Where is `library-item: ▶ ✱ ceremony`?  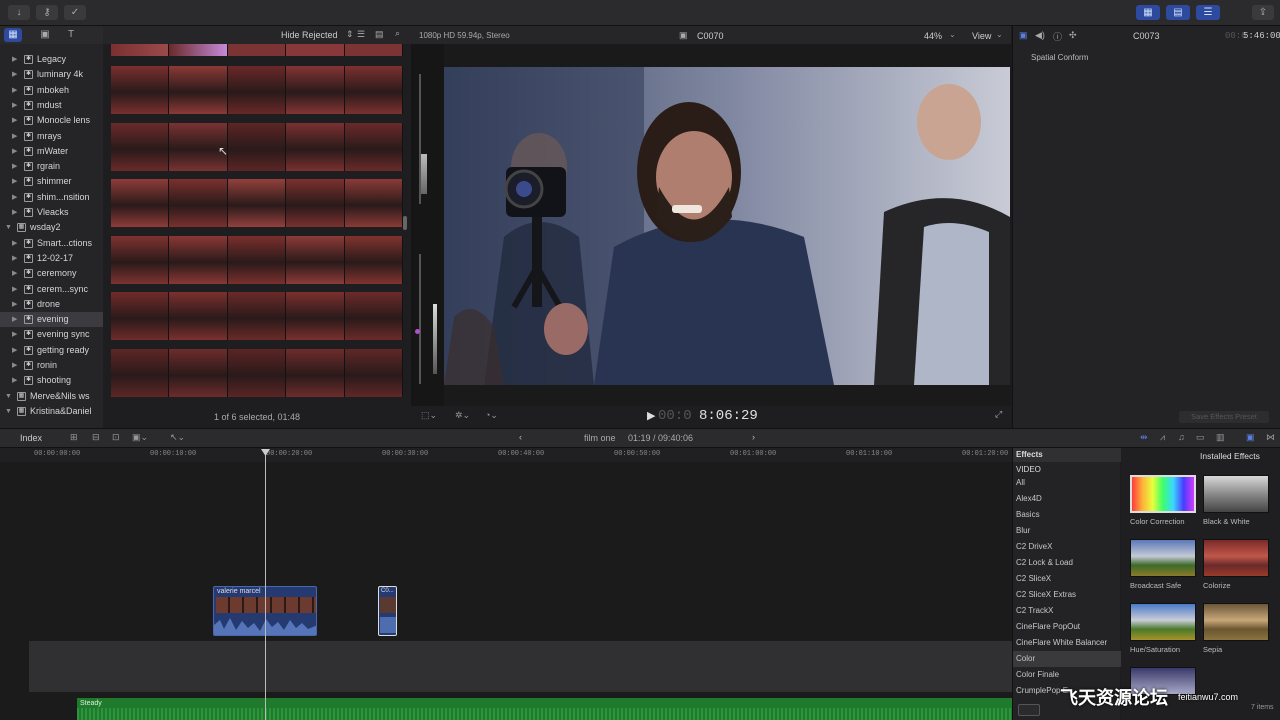
library-item: ▶ ✱ ceremony is located at coordinates (51, 273).